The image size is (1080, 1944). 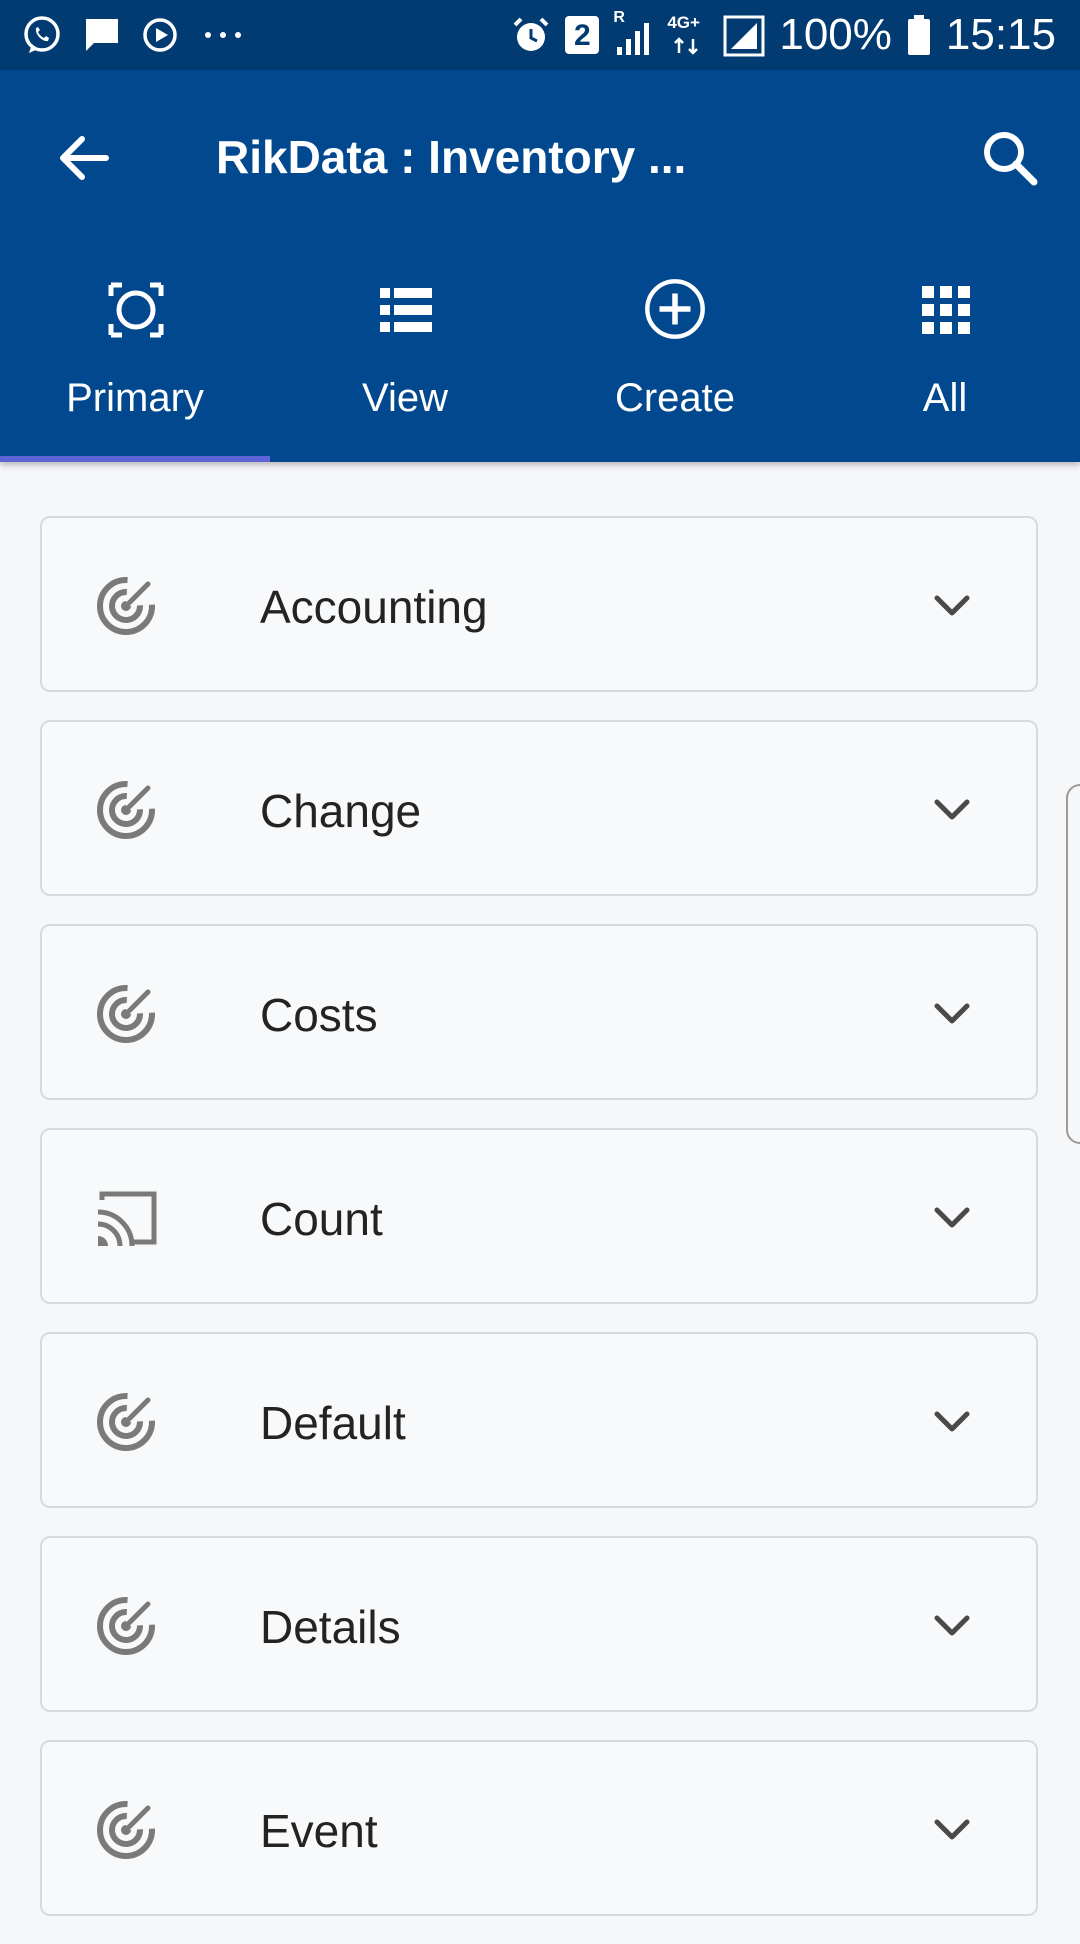 What do you see at coordinates (333, 1423) in the screenshot?
I see `list-item-label: Default` at bounding box center [333, 1423].